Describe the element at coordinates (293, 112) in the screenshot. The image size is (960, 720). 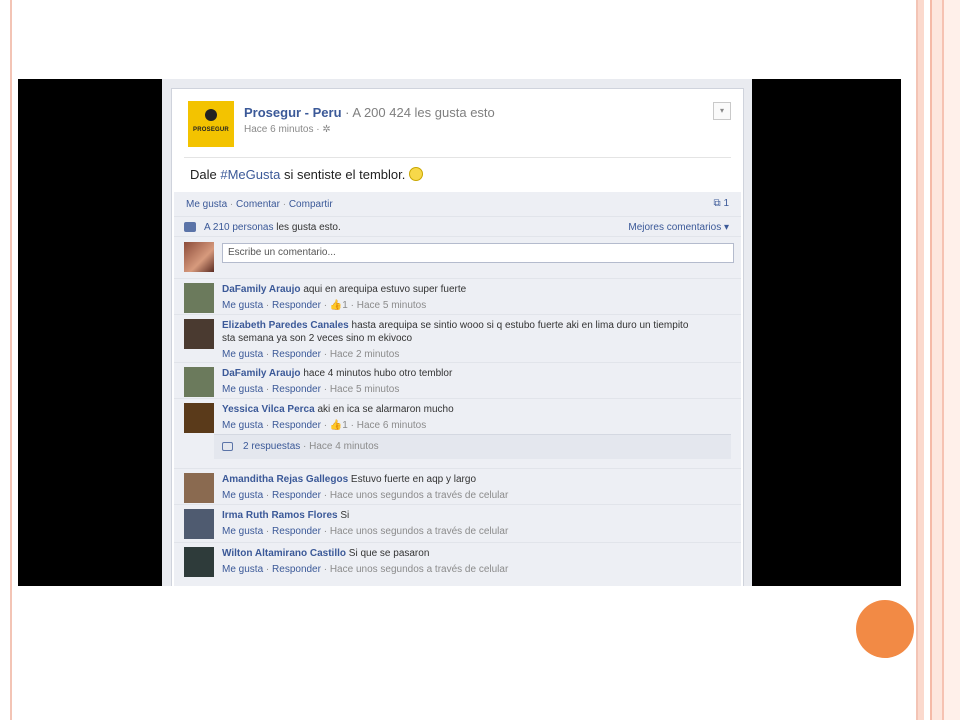
I see `page-name-link: Prosegur - Peru` at that location.